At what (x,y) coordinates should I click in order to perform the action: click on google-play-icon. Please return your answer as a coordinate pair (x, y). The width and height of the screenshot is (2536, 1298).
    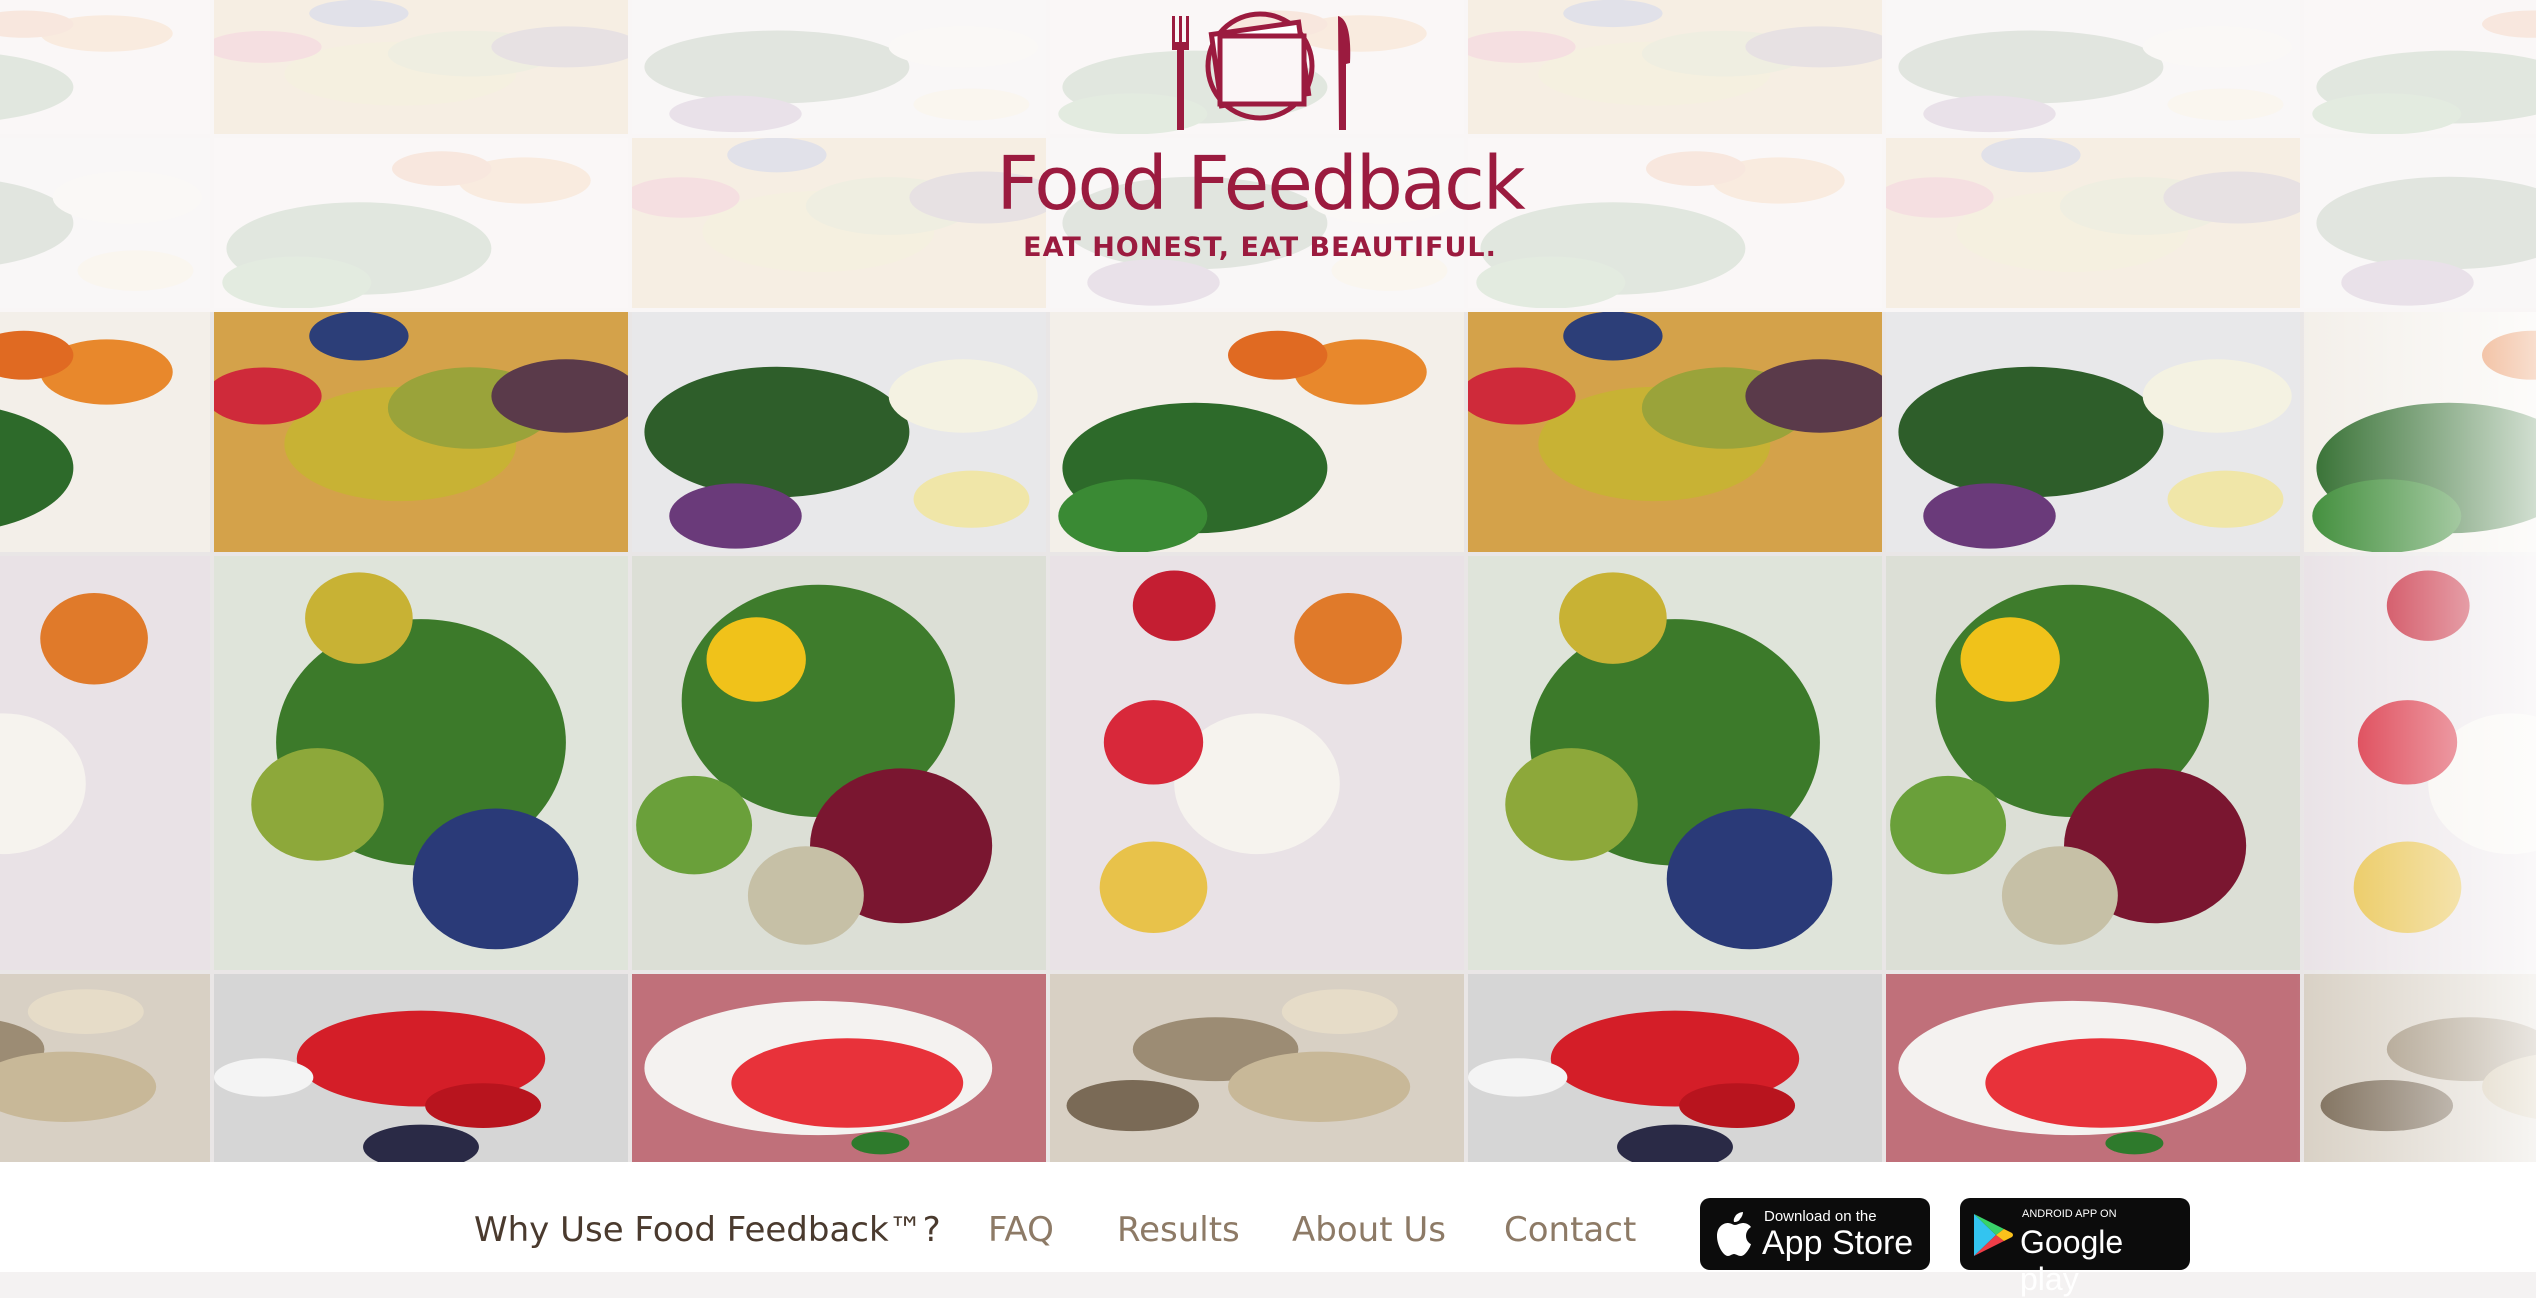
    Looking at the image, I should click on (1993, 1235).